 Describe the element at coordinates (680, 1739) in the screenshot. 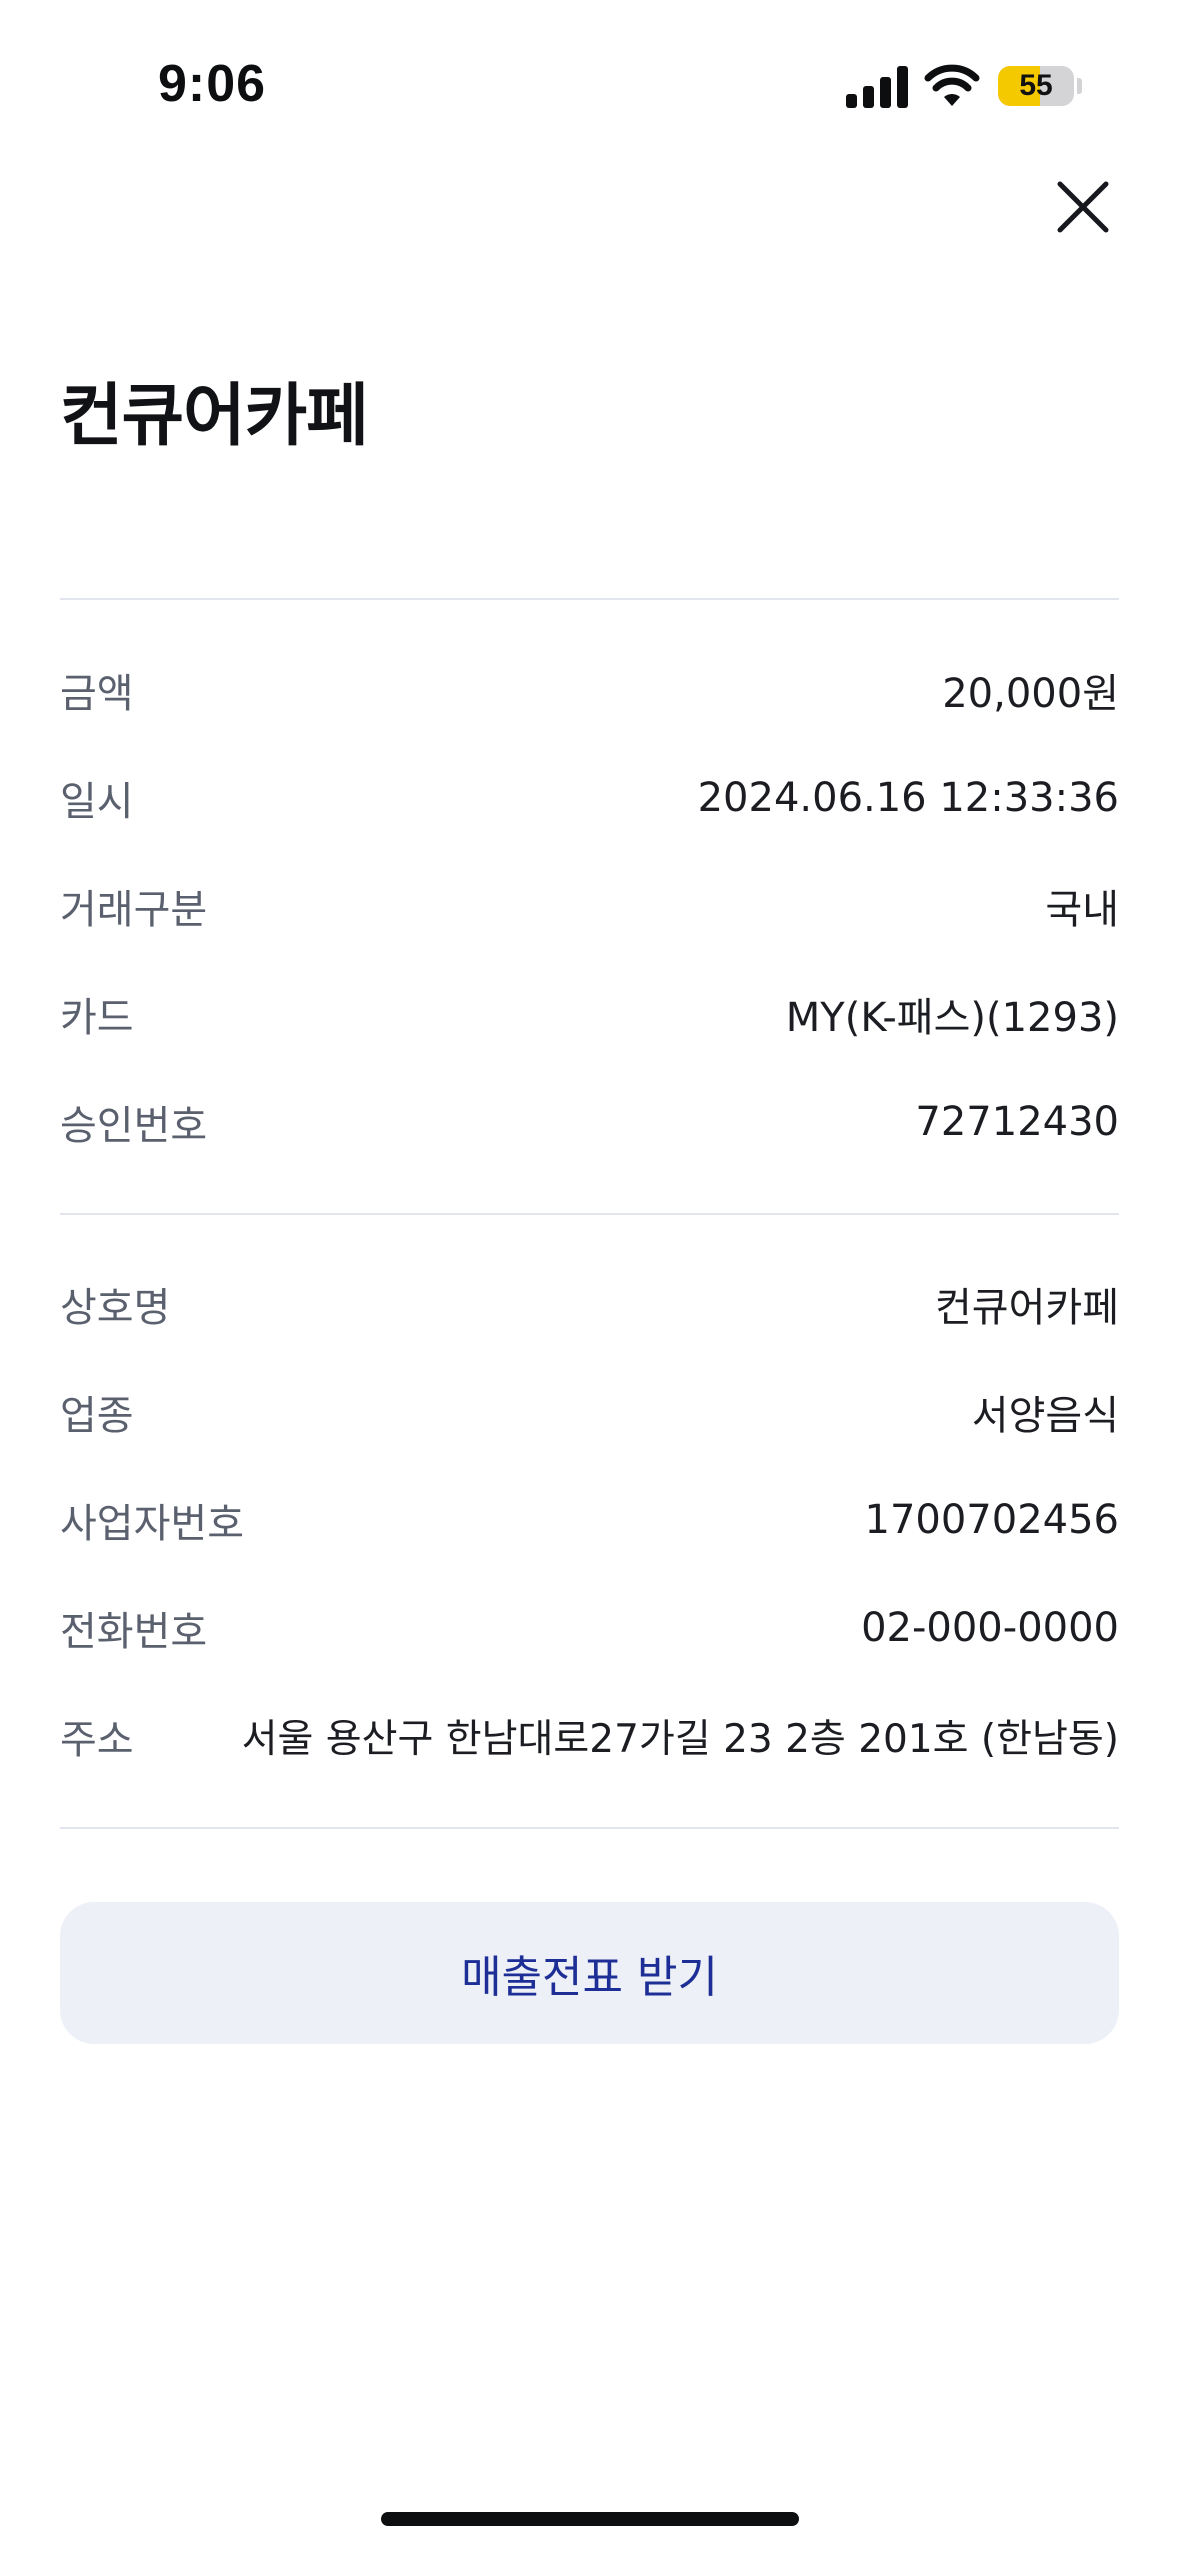

I see `detail-value: 서울 용산구 한남대로27가길 23 2층 201호 (한남동)` at that location.